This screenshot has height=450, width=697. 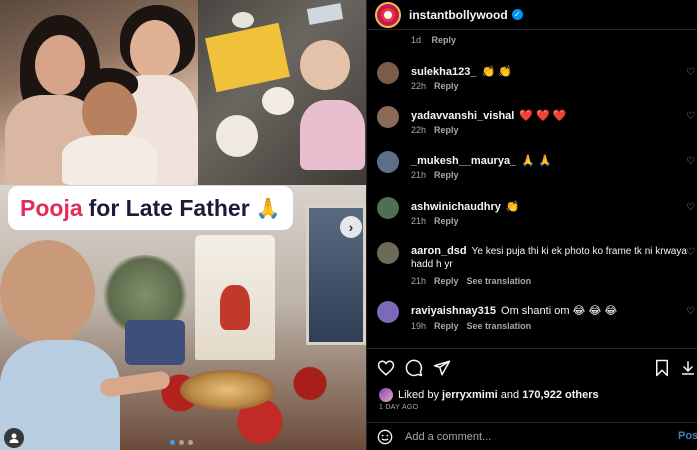 What do you see at coordinates (60, 65) in the screenshot?
I see `woman-face` at bounding box center [60, 65].